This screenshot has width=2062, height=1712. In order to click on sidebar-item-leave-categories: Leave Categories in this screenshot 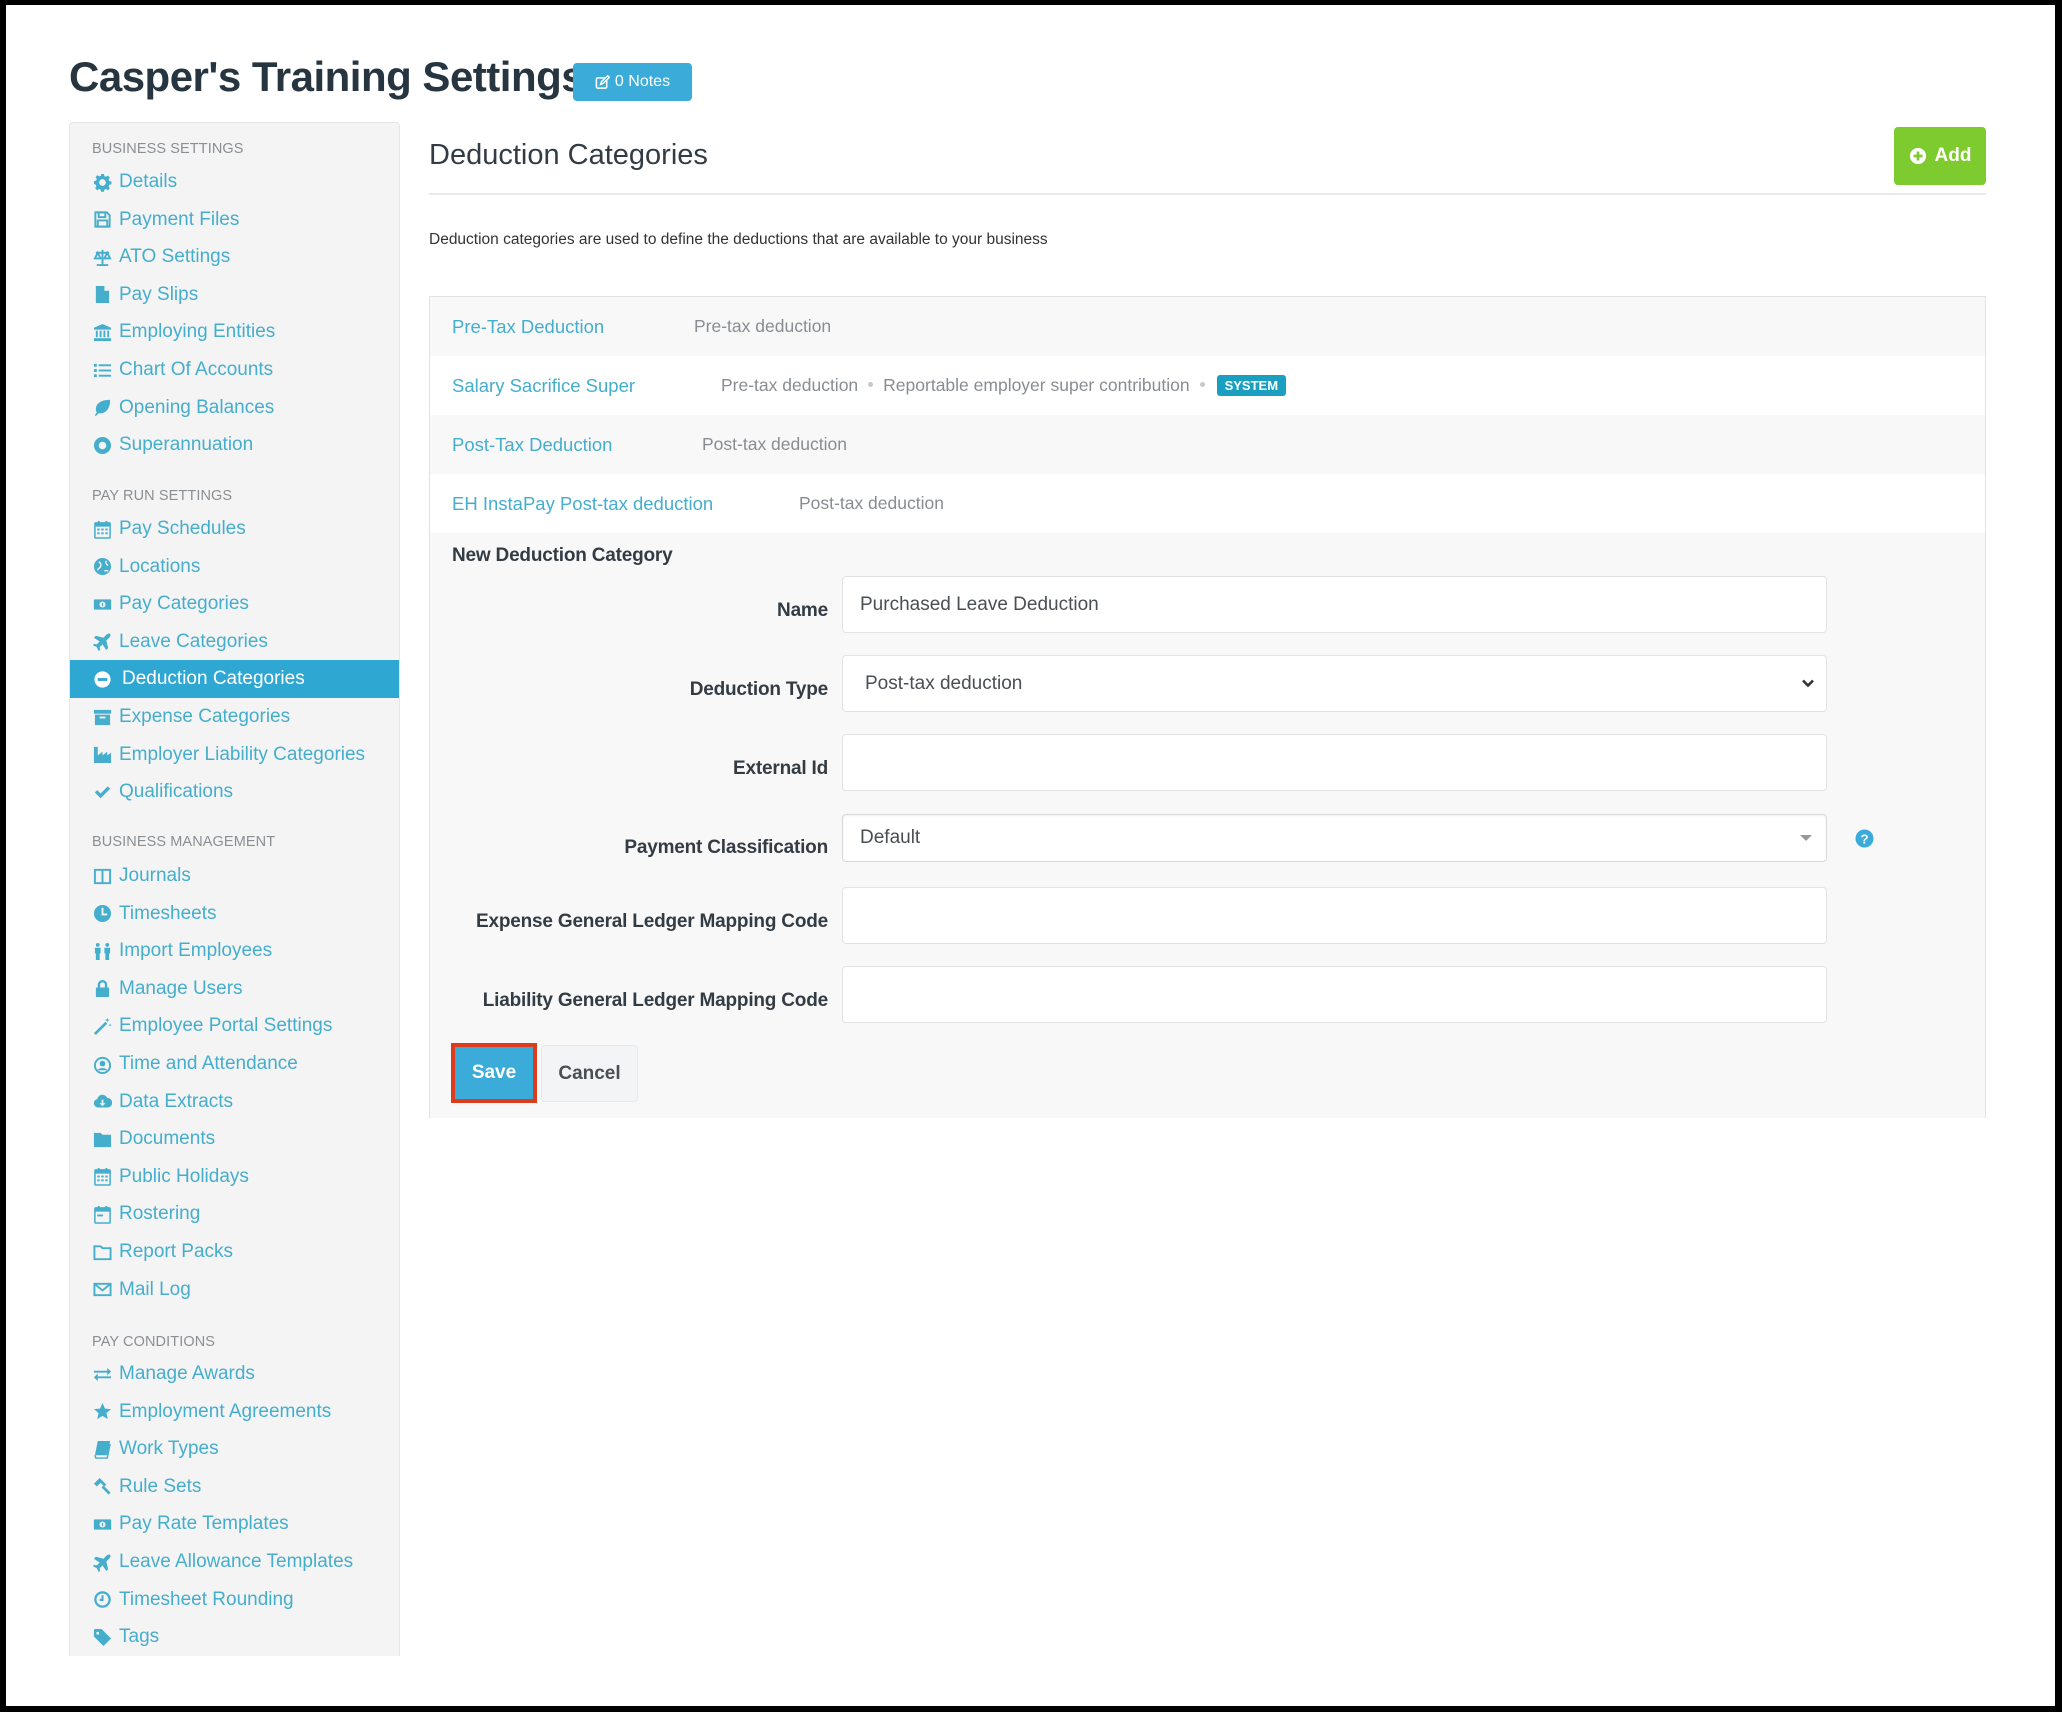, I will do `click(234, 642)`.